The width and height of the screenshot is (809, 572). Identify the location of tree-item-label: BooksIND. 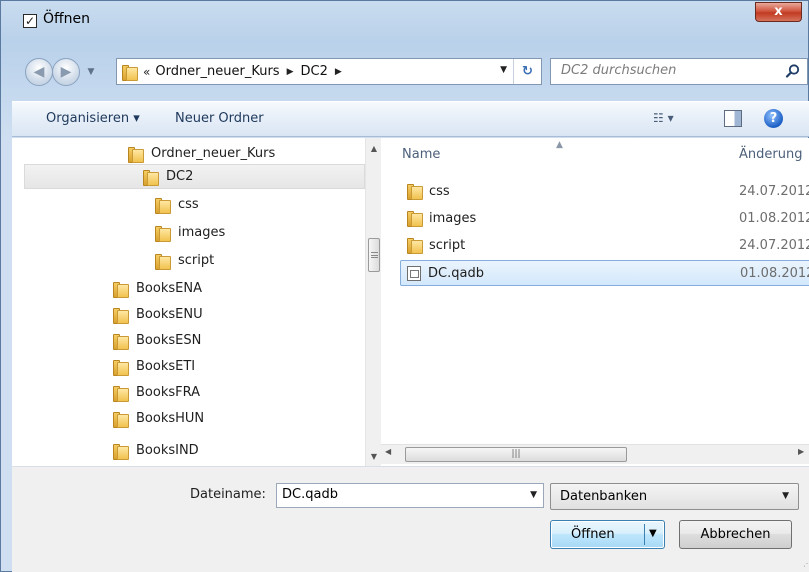
(167, 450).